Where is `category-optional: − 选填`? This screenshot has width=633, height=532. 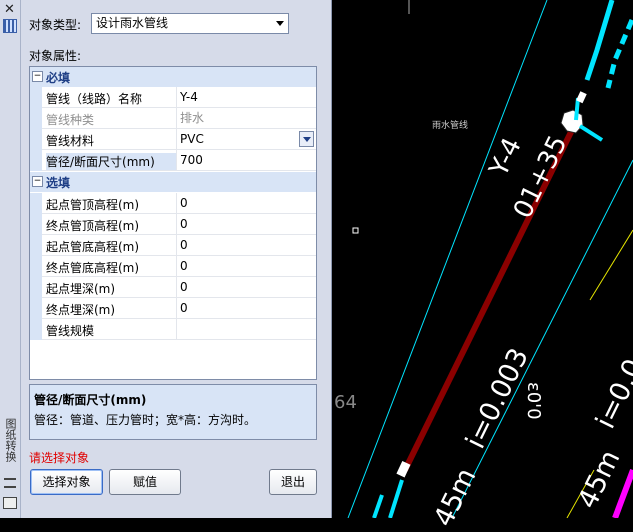
category-optional: − 选填 is located at coordinates (173, 182).